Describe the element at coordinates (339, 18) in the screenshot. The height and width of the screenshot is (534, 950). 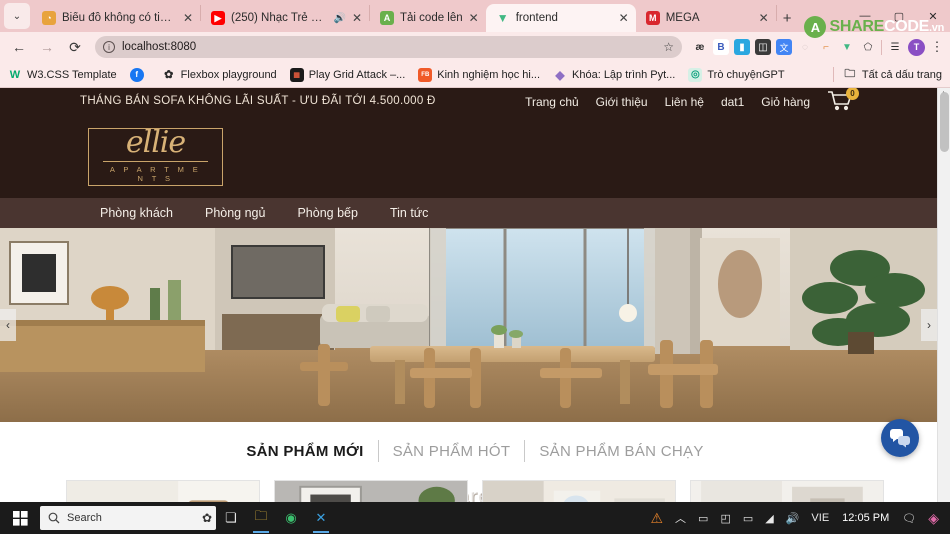
I see `tab-mute-icon: 🔊` at that location.